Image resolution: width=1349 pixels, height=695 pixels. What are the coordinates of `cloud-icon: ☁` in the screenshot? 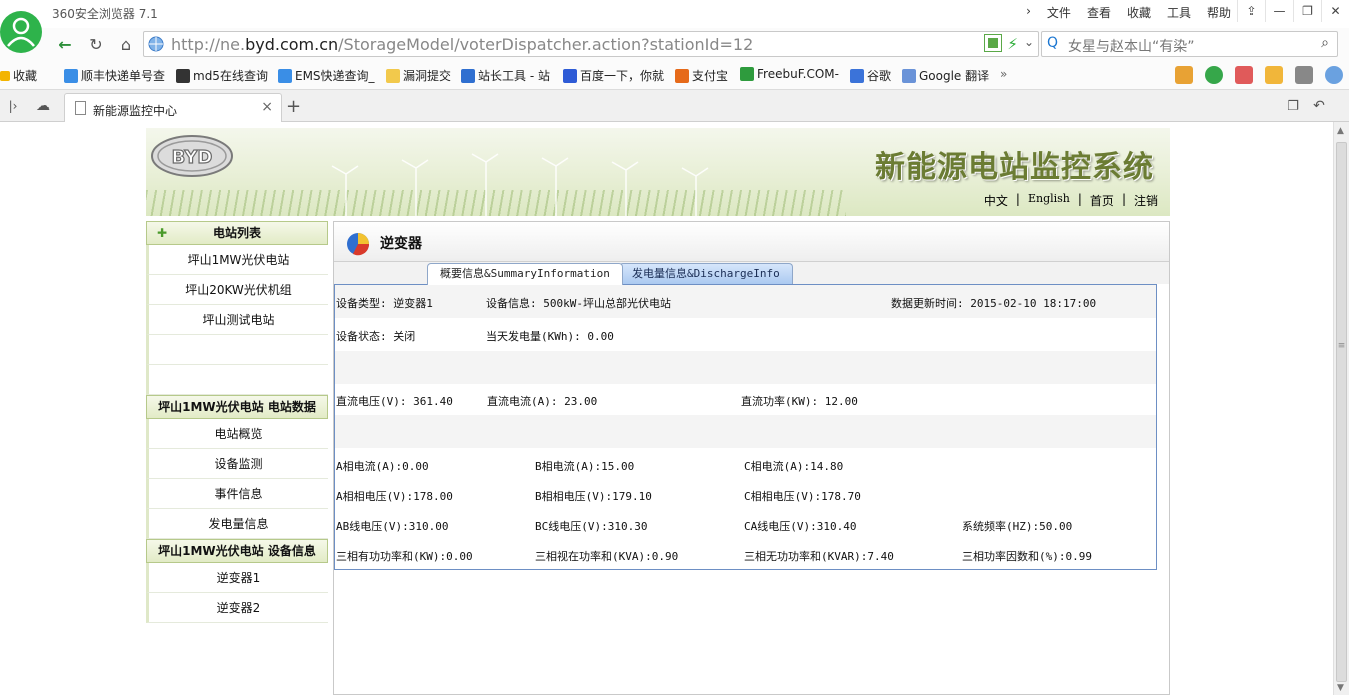 It's located at (43, 106).